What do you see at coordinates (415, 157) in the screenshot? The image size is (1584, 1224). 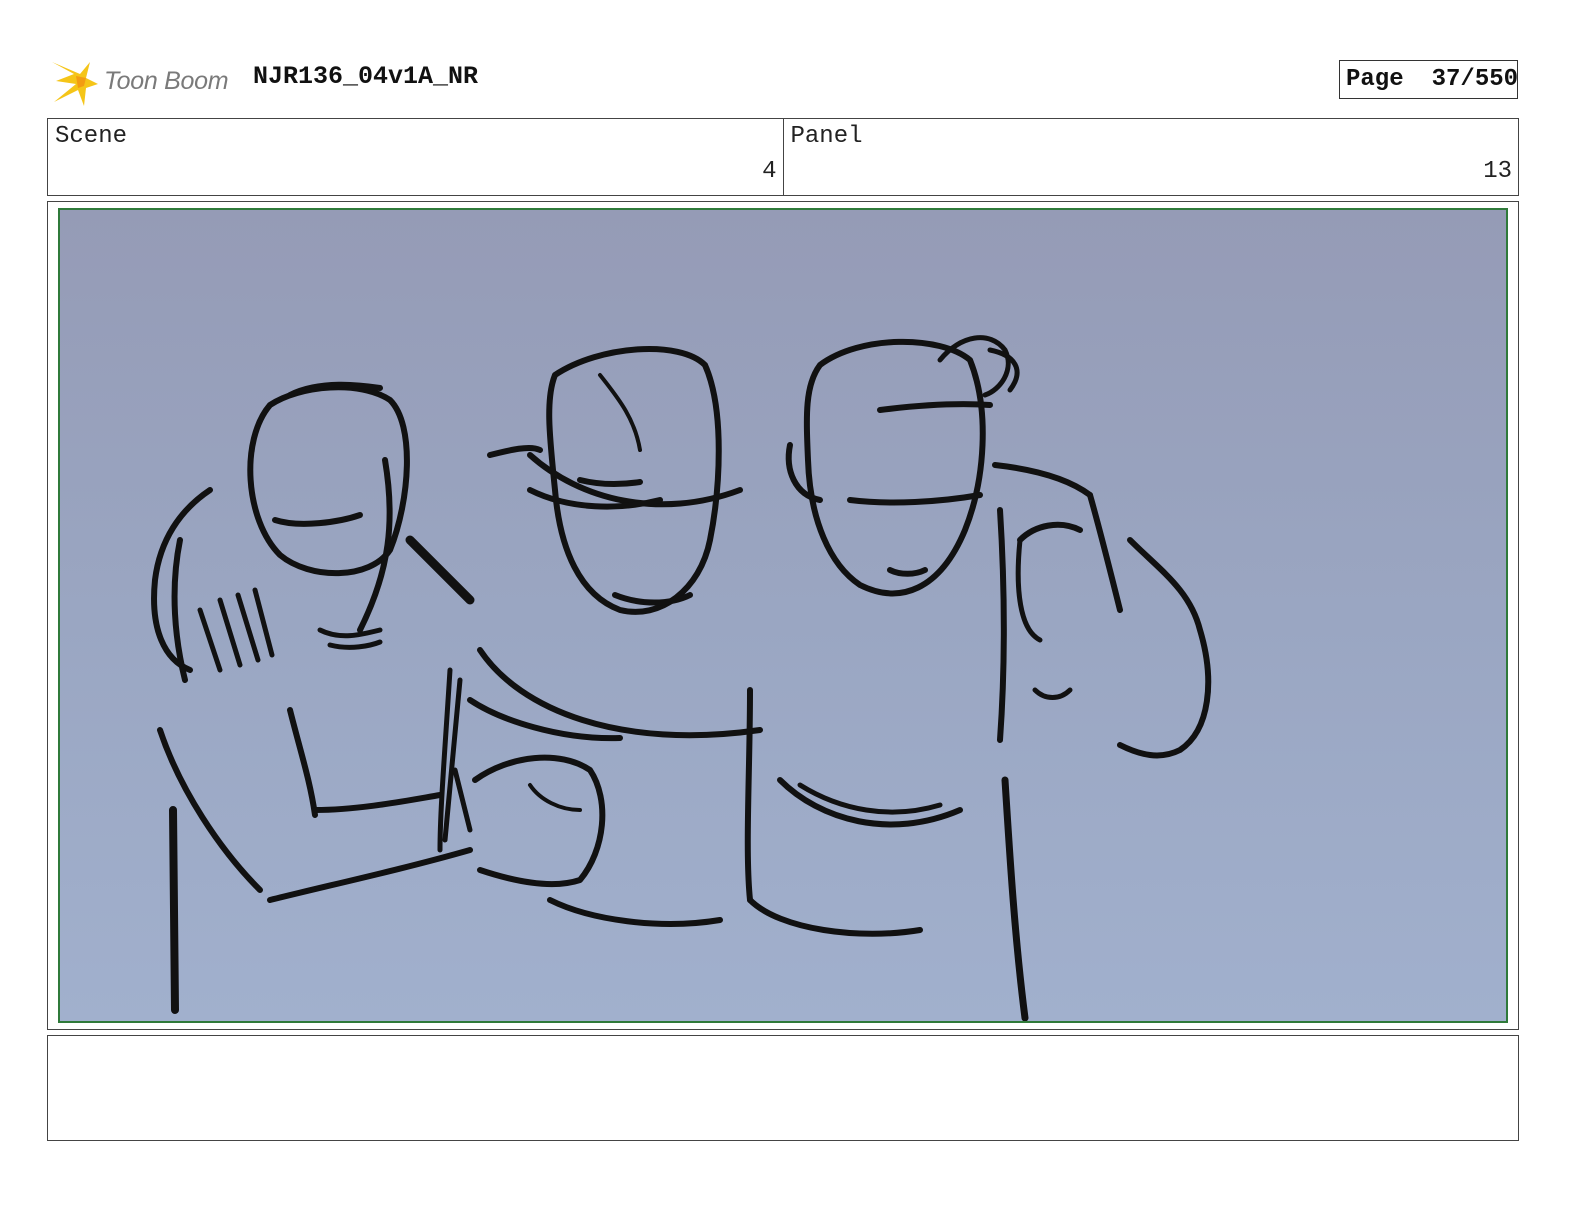 I see `scene-cell: Scene 4` at bounding box center [415, 157].